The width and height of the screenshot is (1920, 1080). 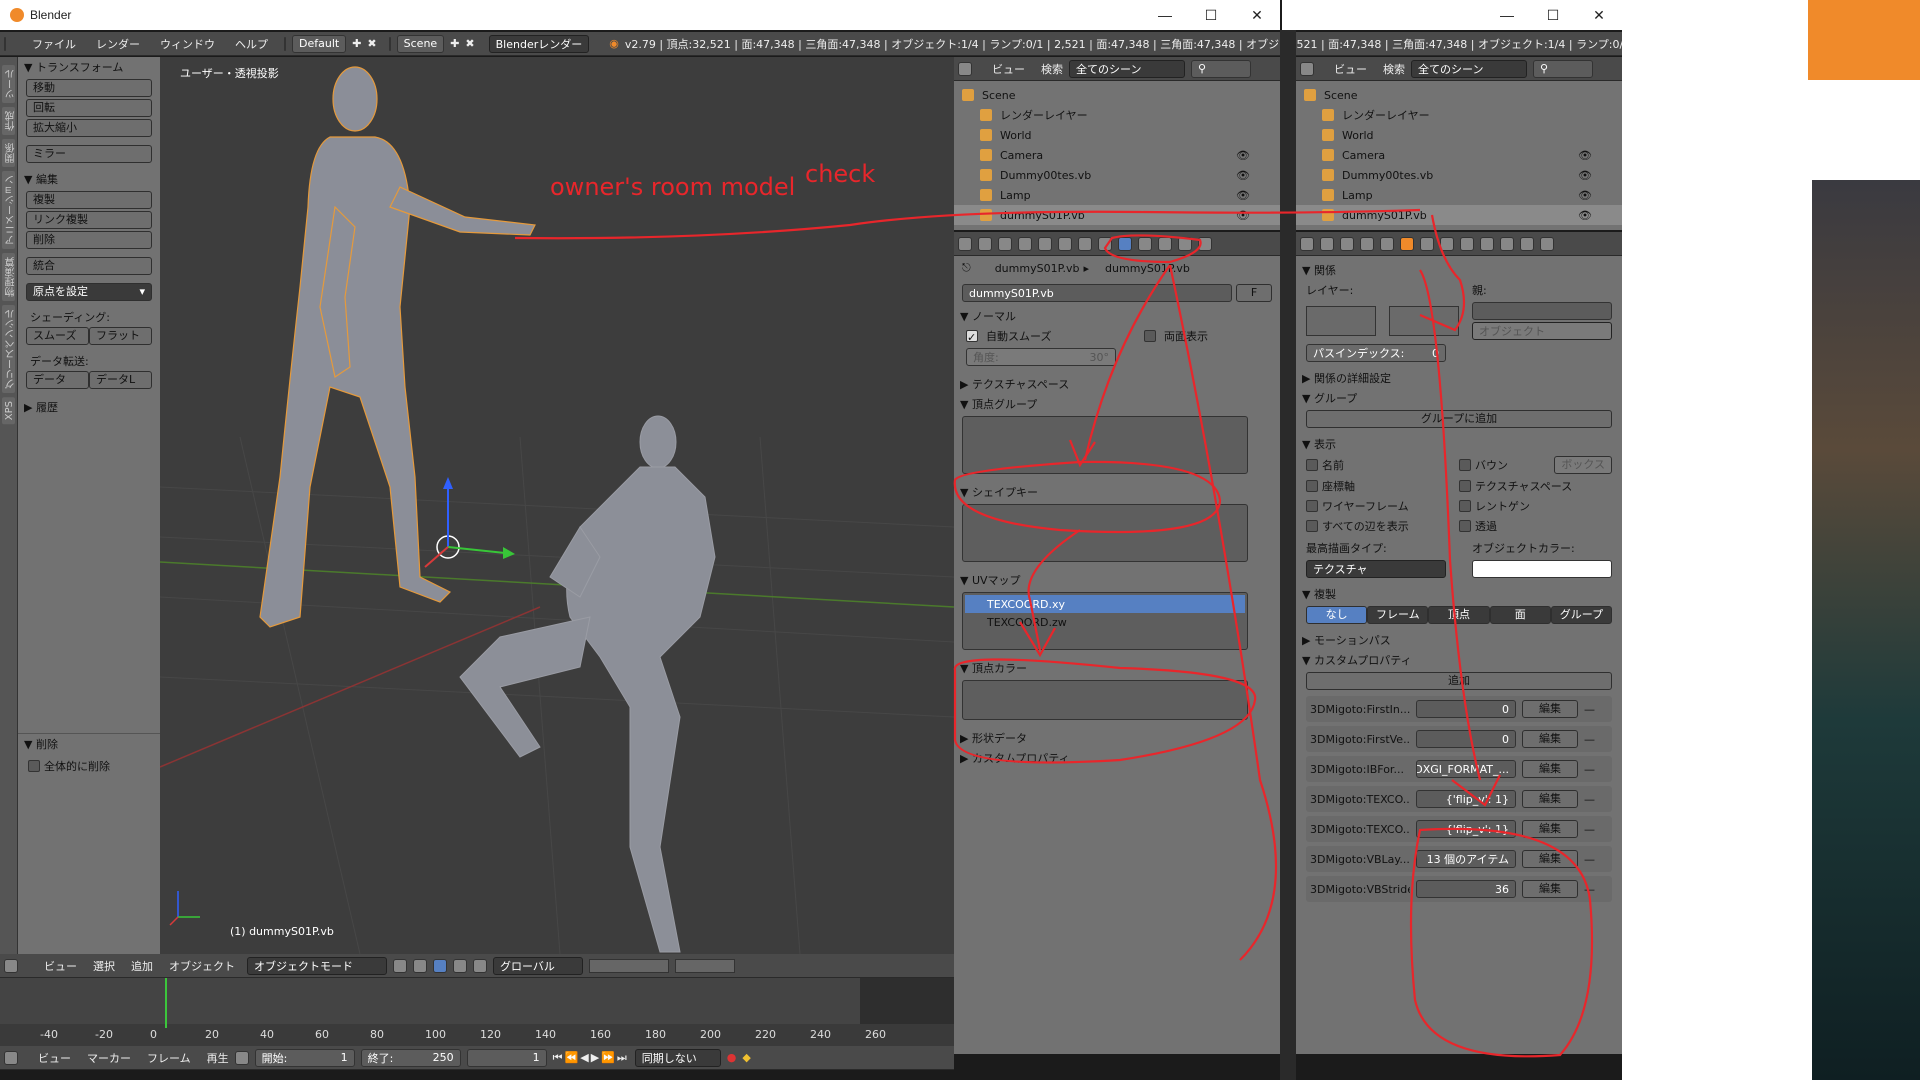 What do you see at coordinates (118, 44) in the screenshot?
I see `menu-render: レンダー` at bounding box center [118, 44].